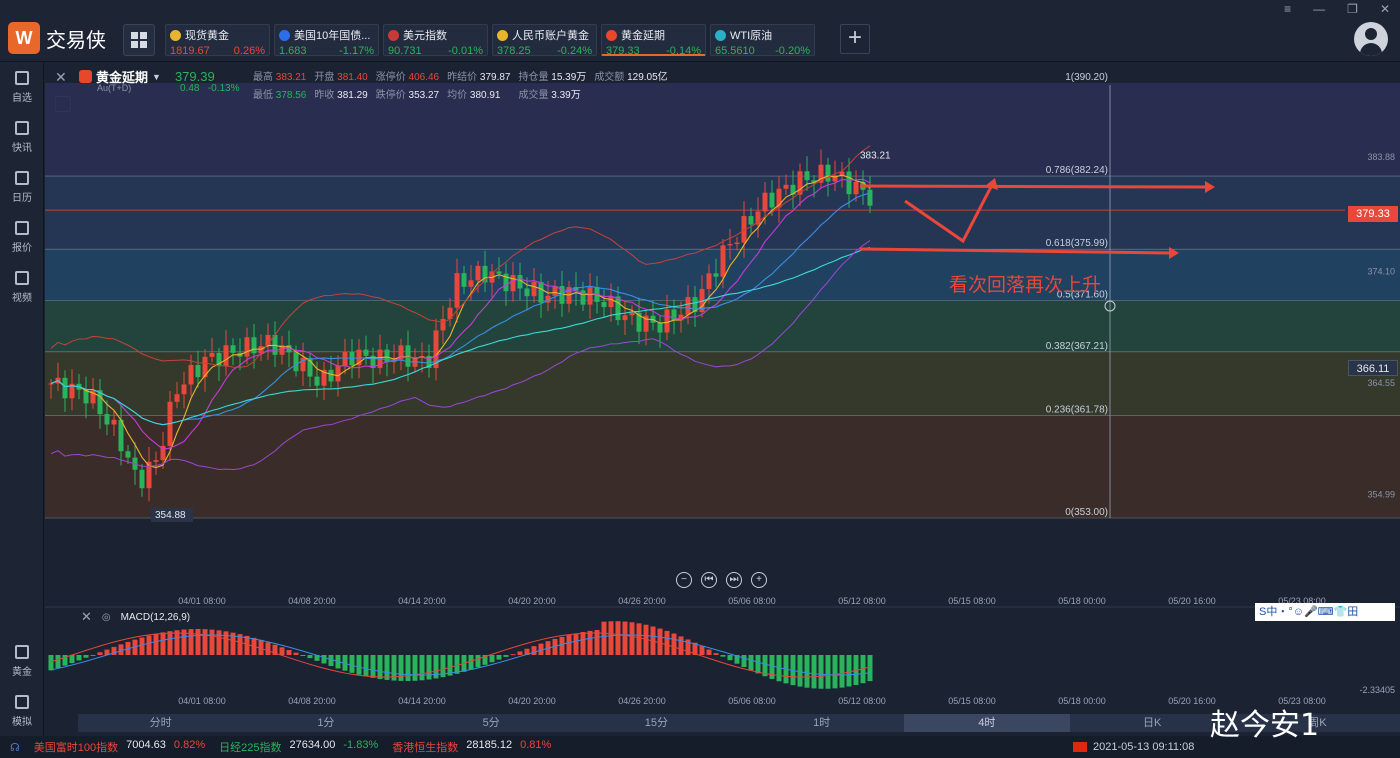  What do you see at coordinates (22, 187) in the screenshot?
I see `sidebar-item-2: 日历` at bounding box center [22, 187].